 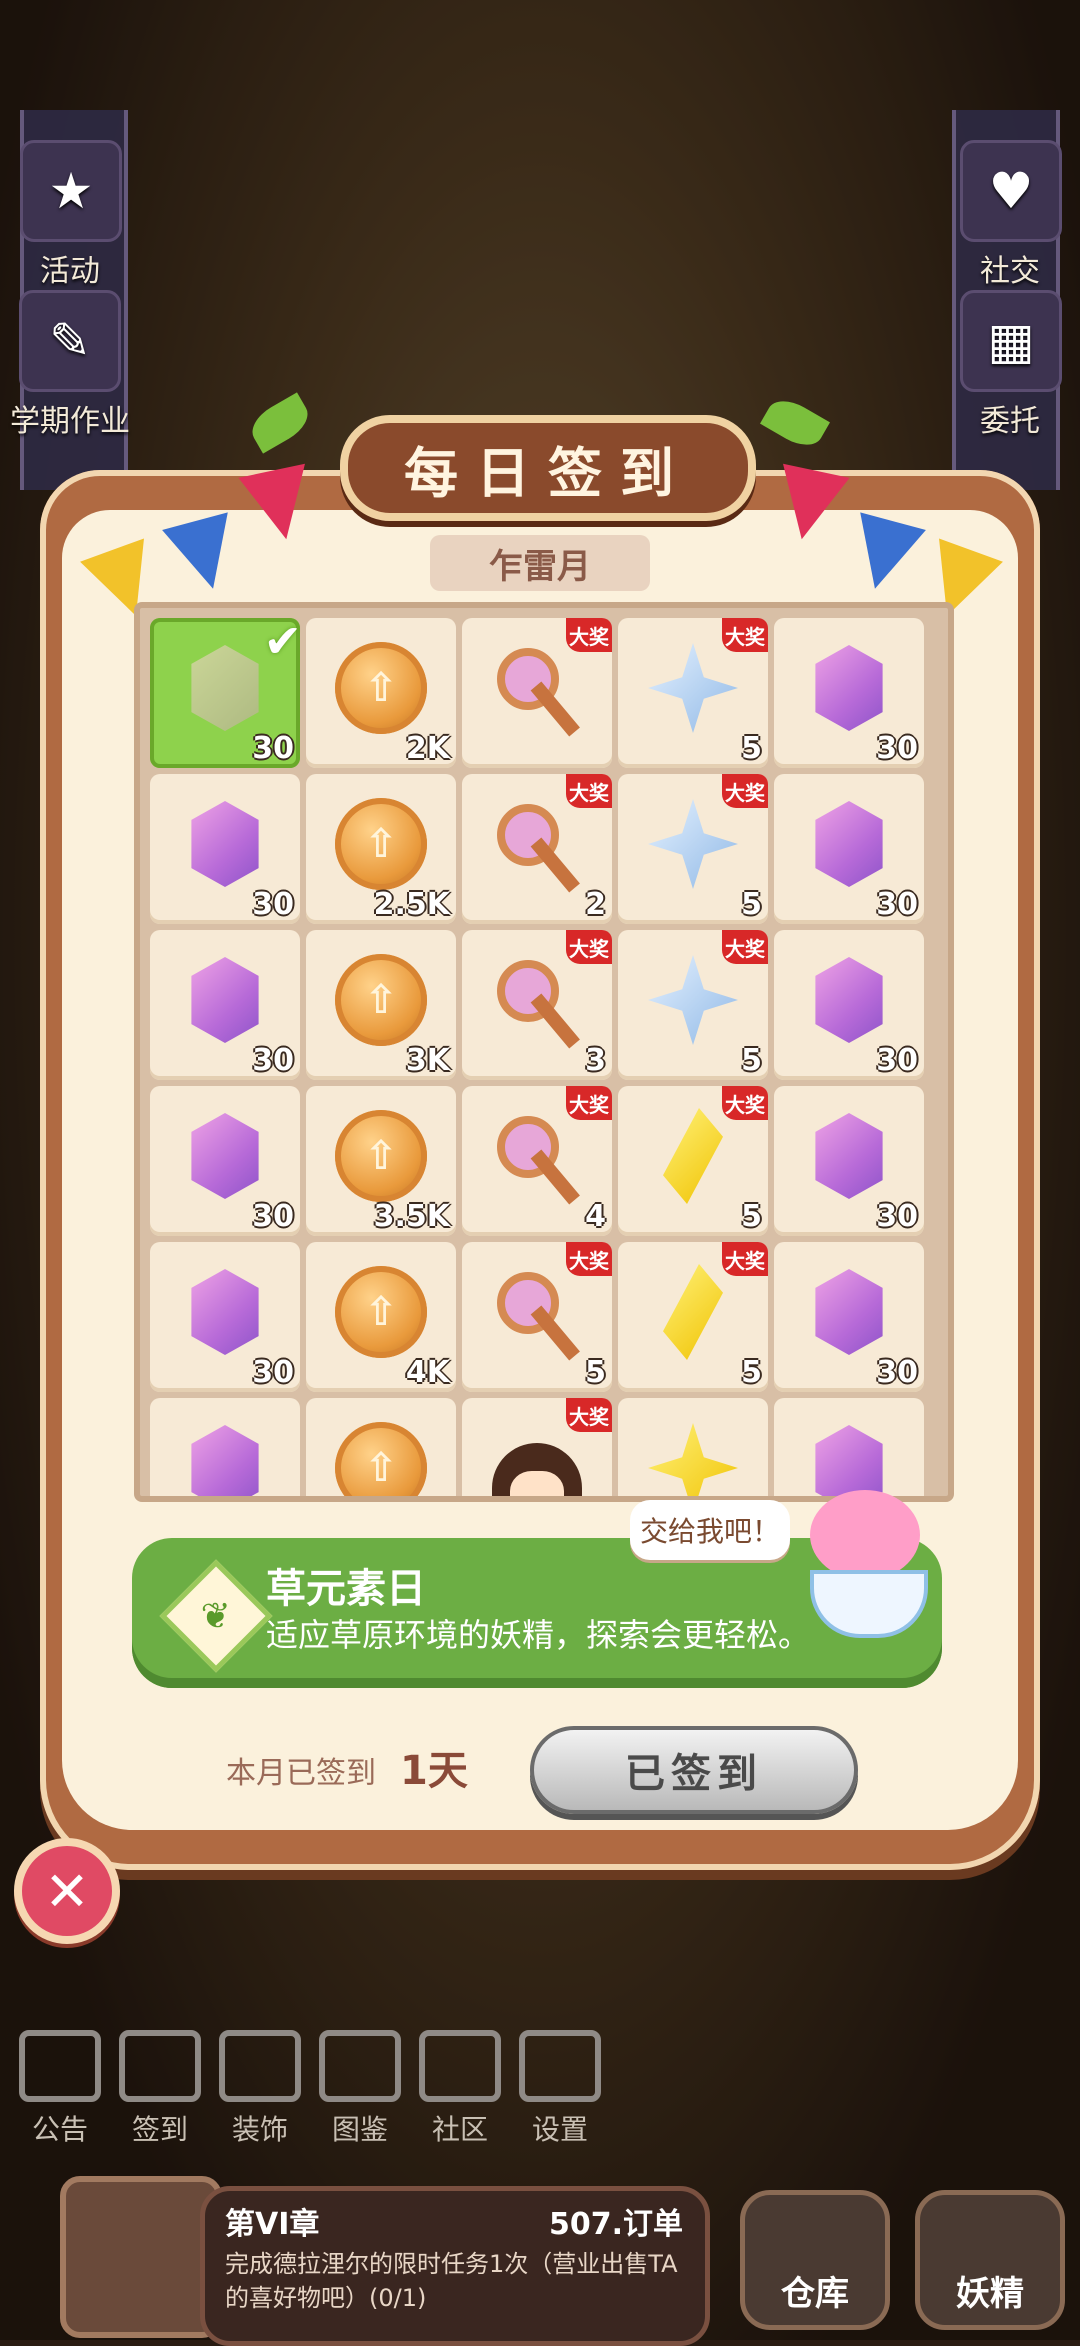 I want to click on warehouse-button: 仓库, so click(x=815, y=2260).